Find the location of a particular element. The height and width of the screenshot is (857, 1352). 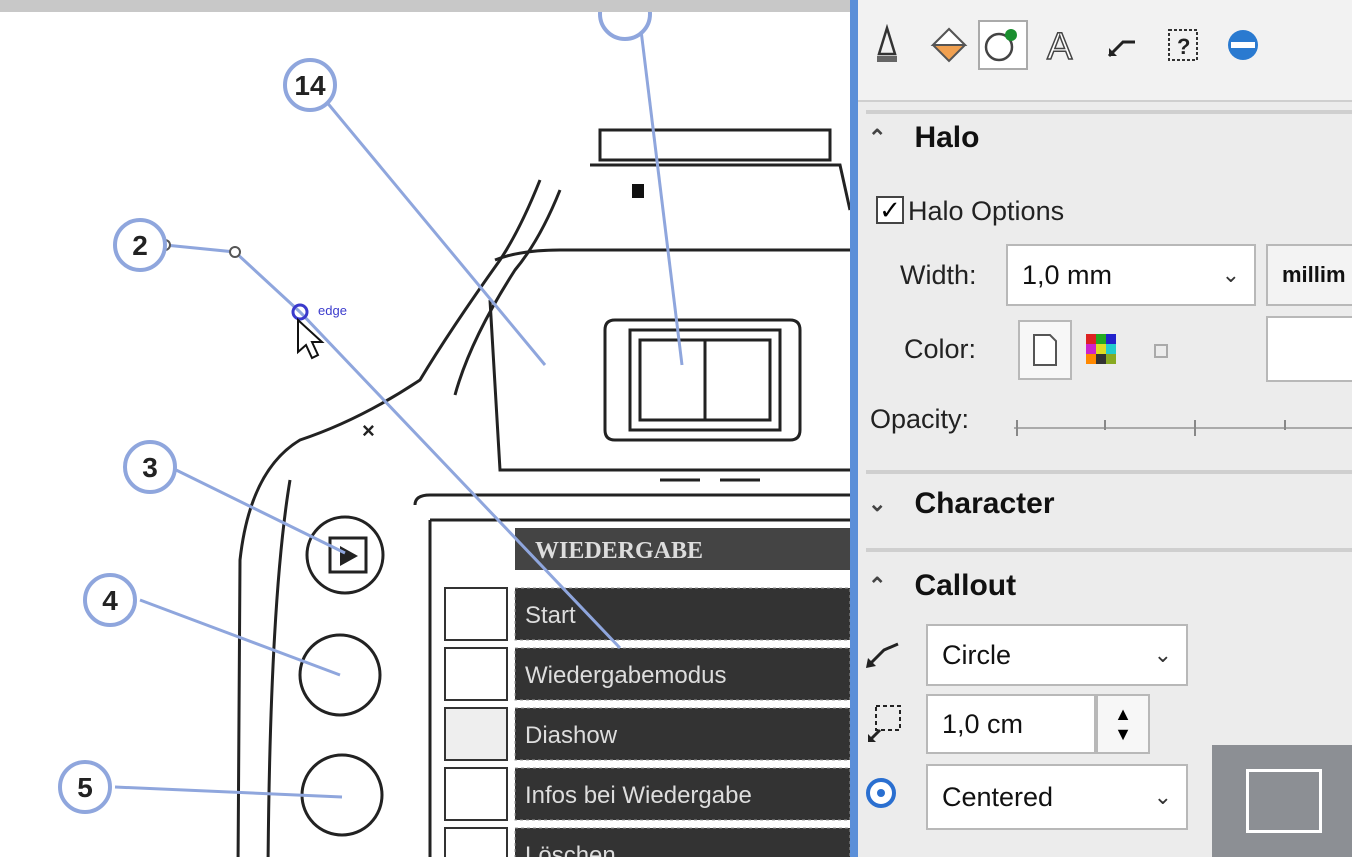

menu-item-label: Diashow is located at coordinates (571, 735).